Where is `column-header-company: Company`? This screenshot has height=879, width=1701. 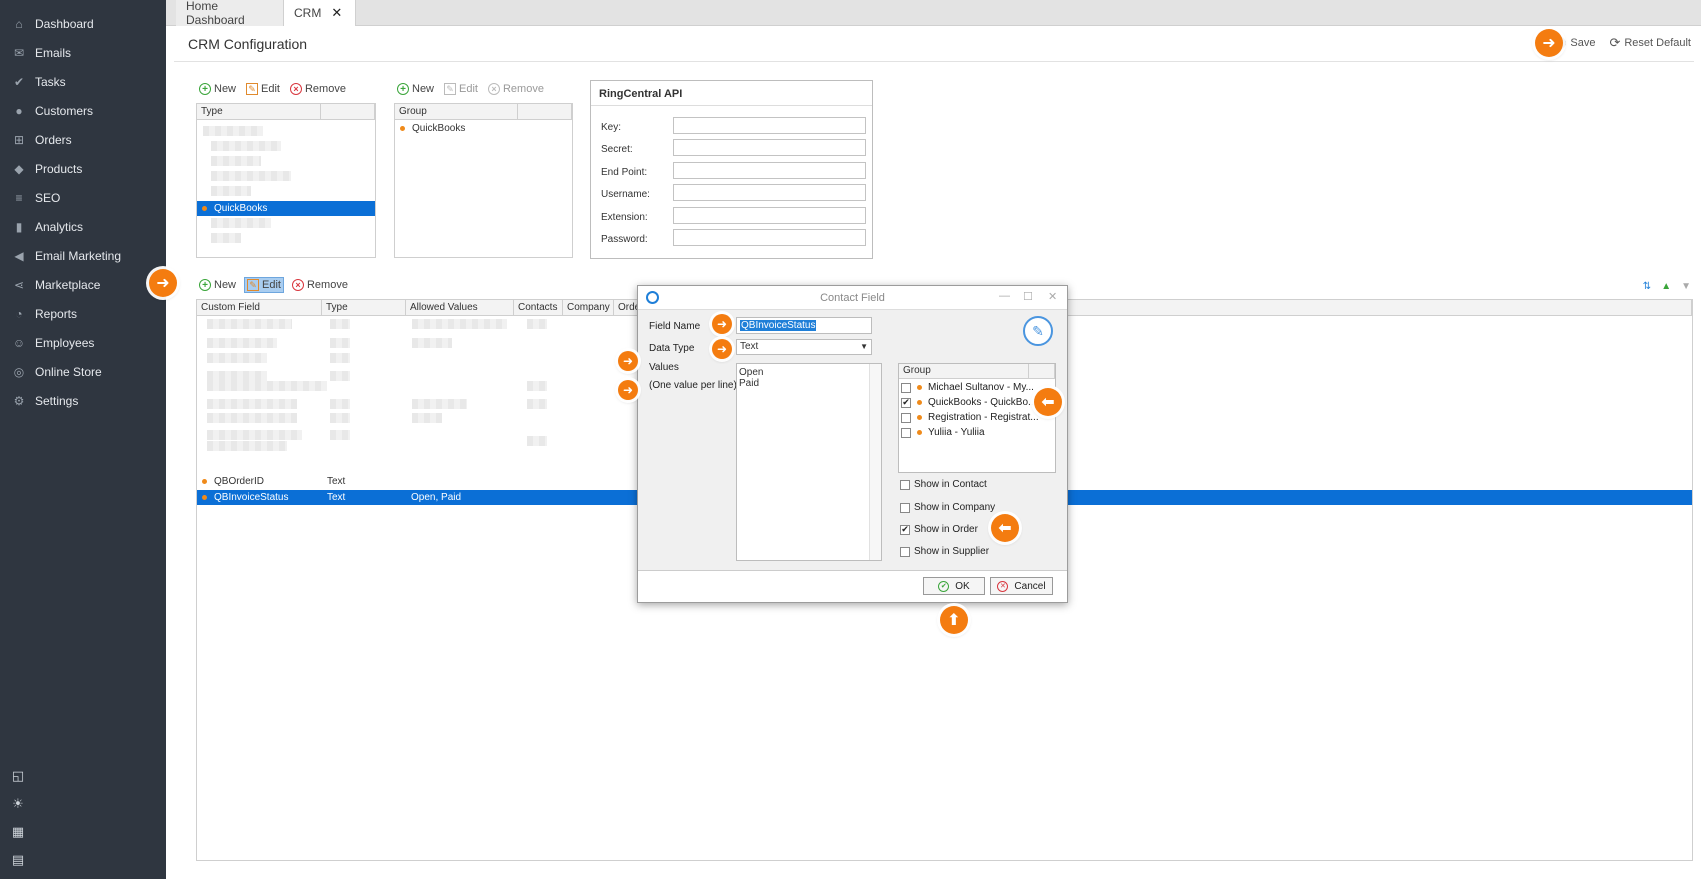
column-header-company: Company is located at coordinates (588, 307).